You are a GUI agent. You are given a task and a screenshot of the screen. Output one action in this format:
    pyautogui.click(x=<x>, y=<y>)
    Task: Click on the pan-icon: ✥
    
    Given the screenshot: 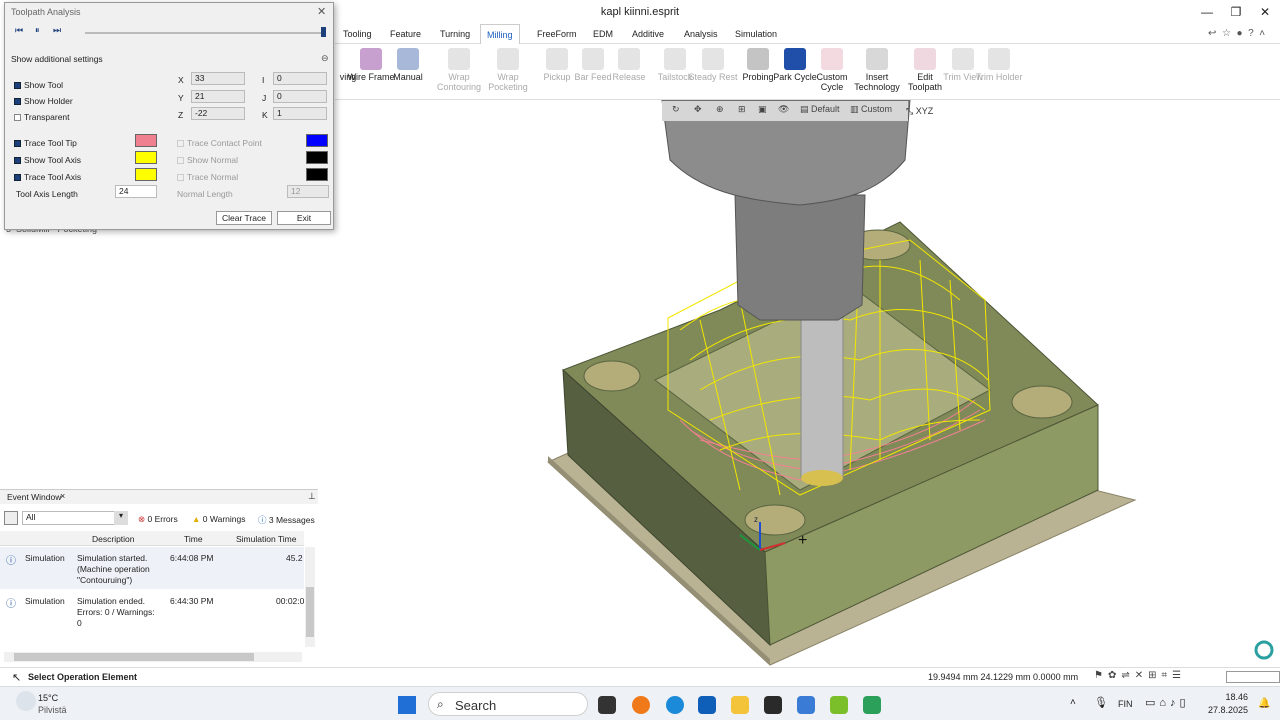 What is the action you would take?
    pyautogui.click(x=698, y=109)
    